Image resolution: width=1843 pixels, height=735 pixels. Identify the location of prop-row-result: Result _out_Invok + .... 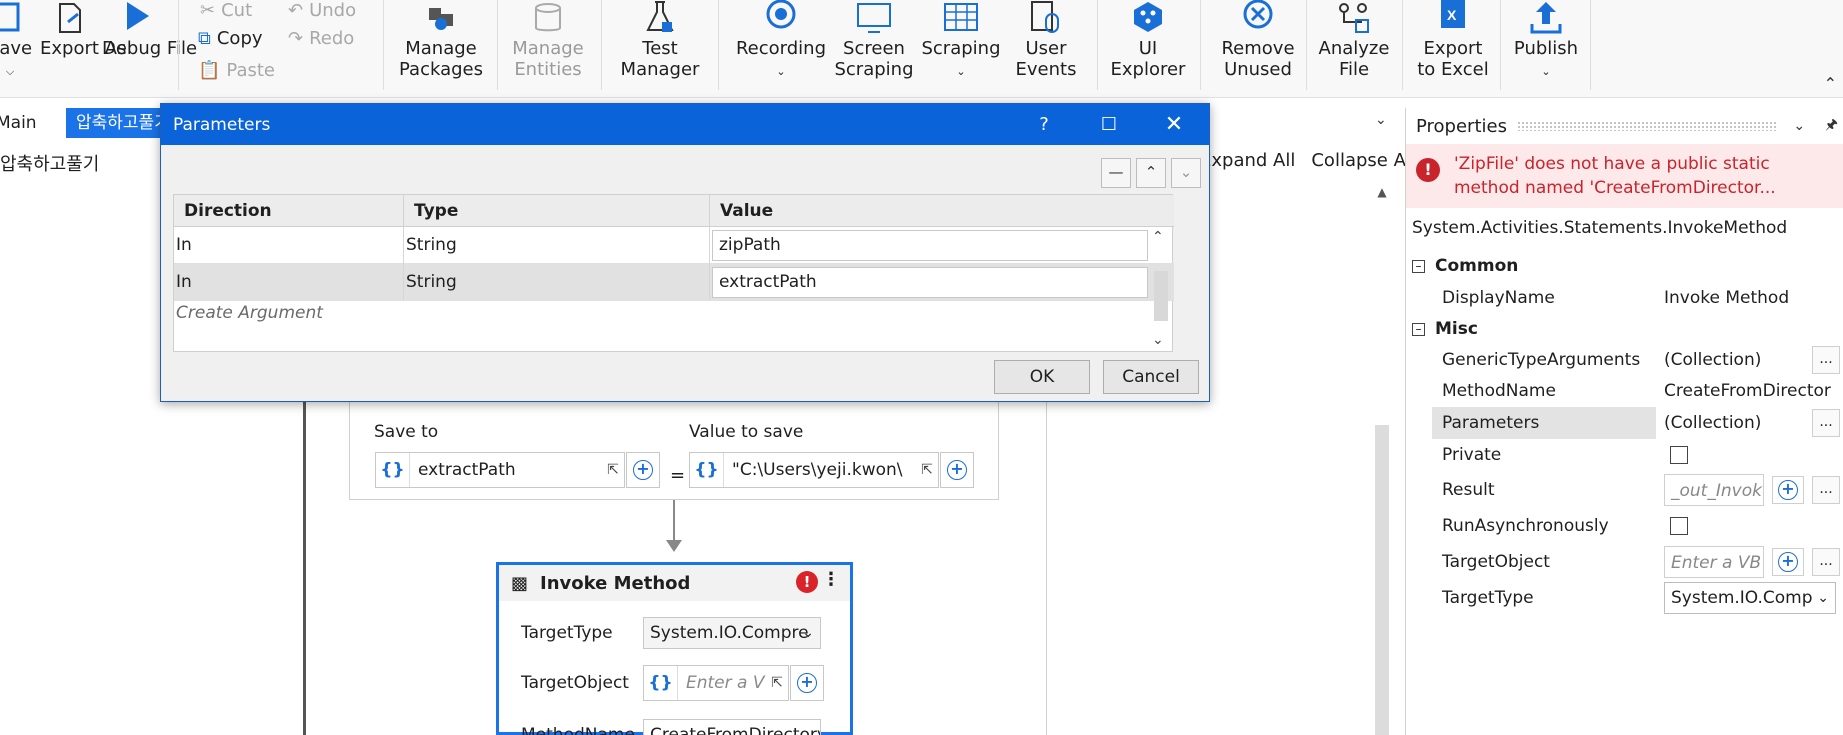
(1637, 490).